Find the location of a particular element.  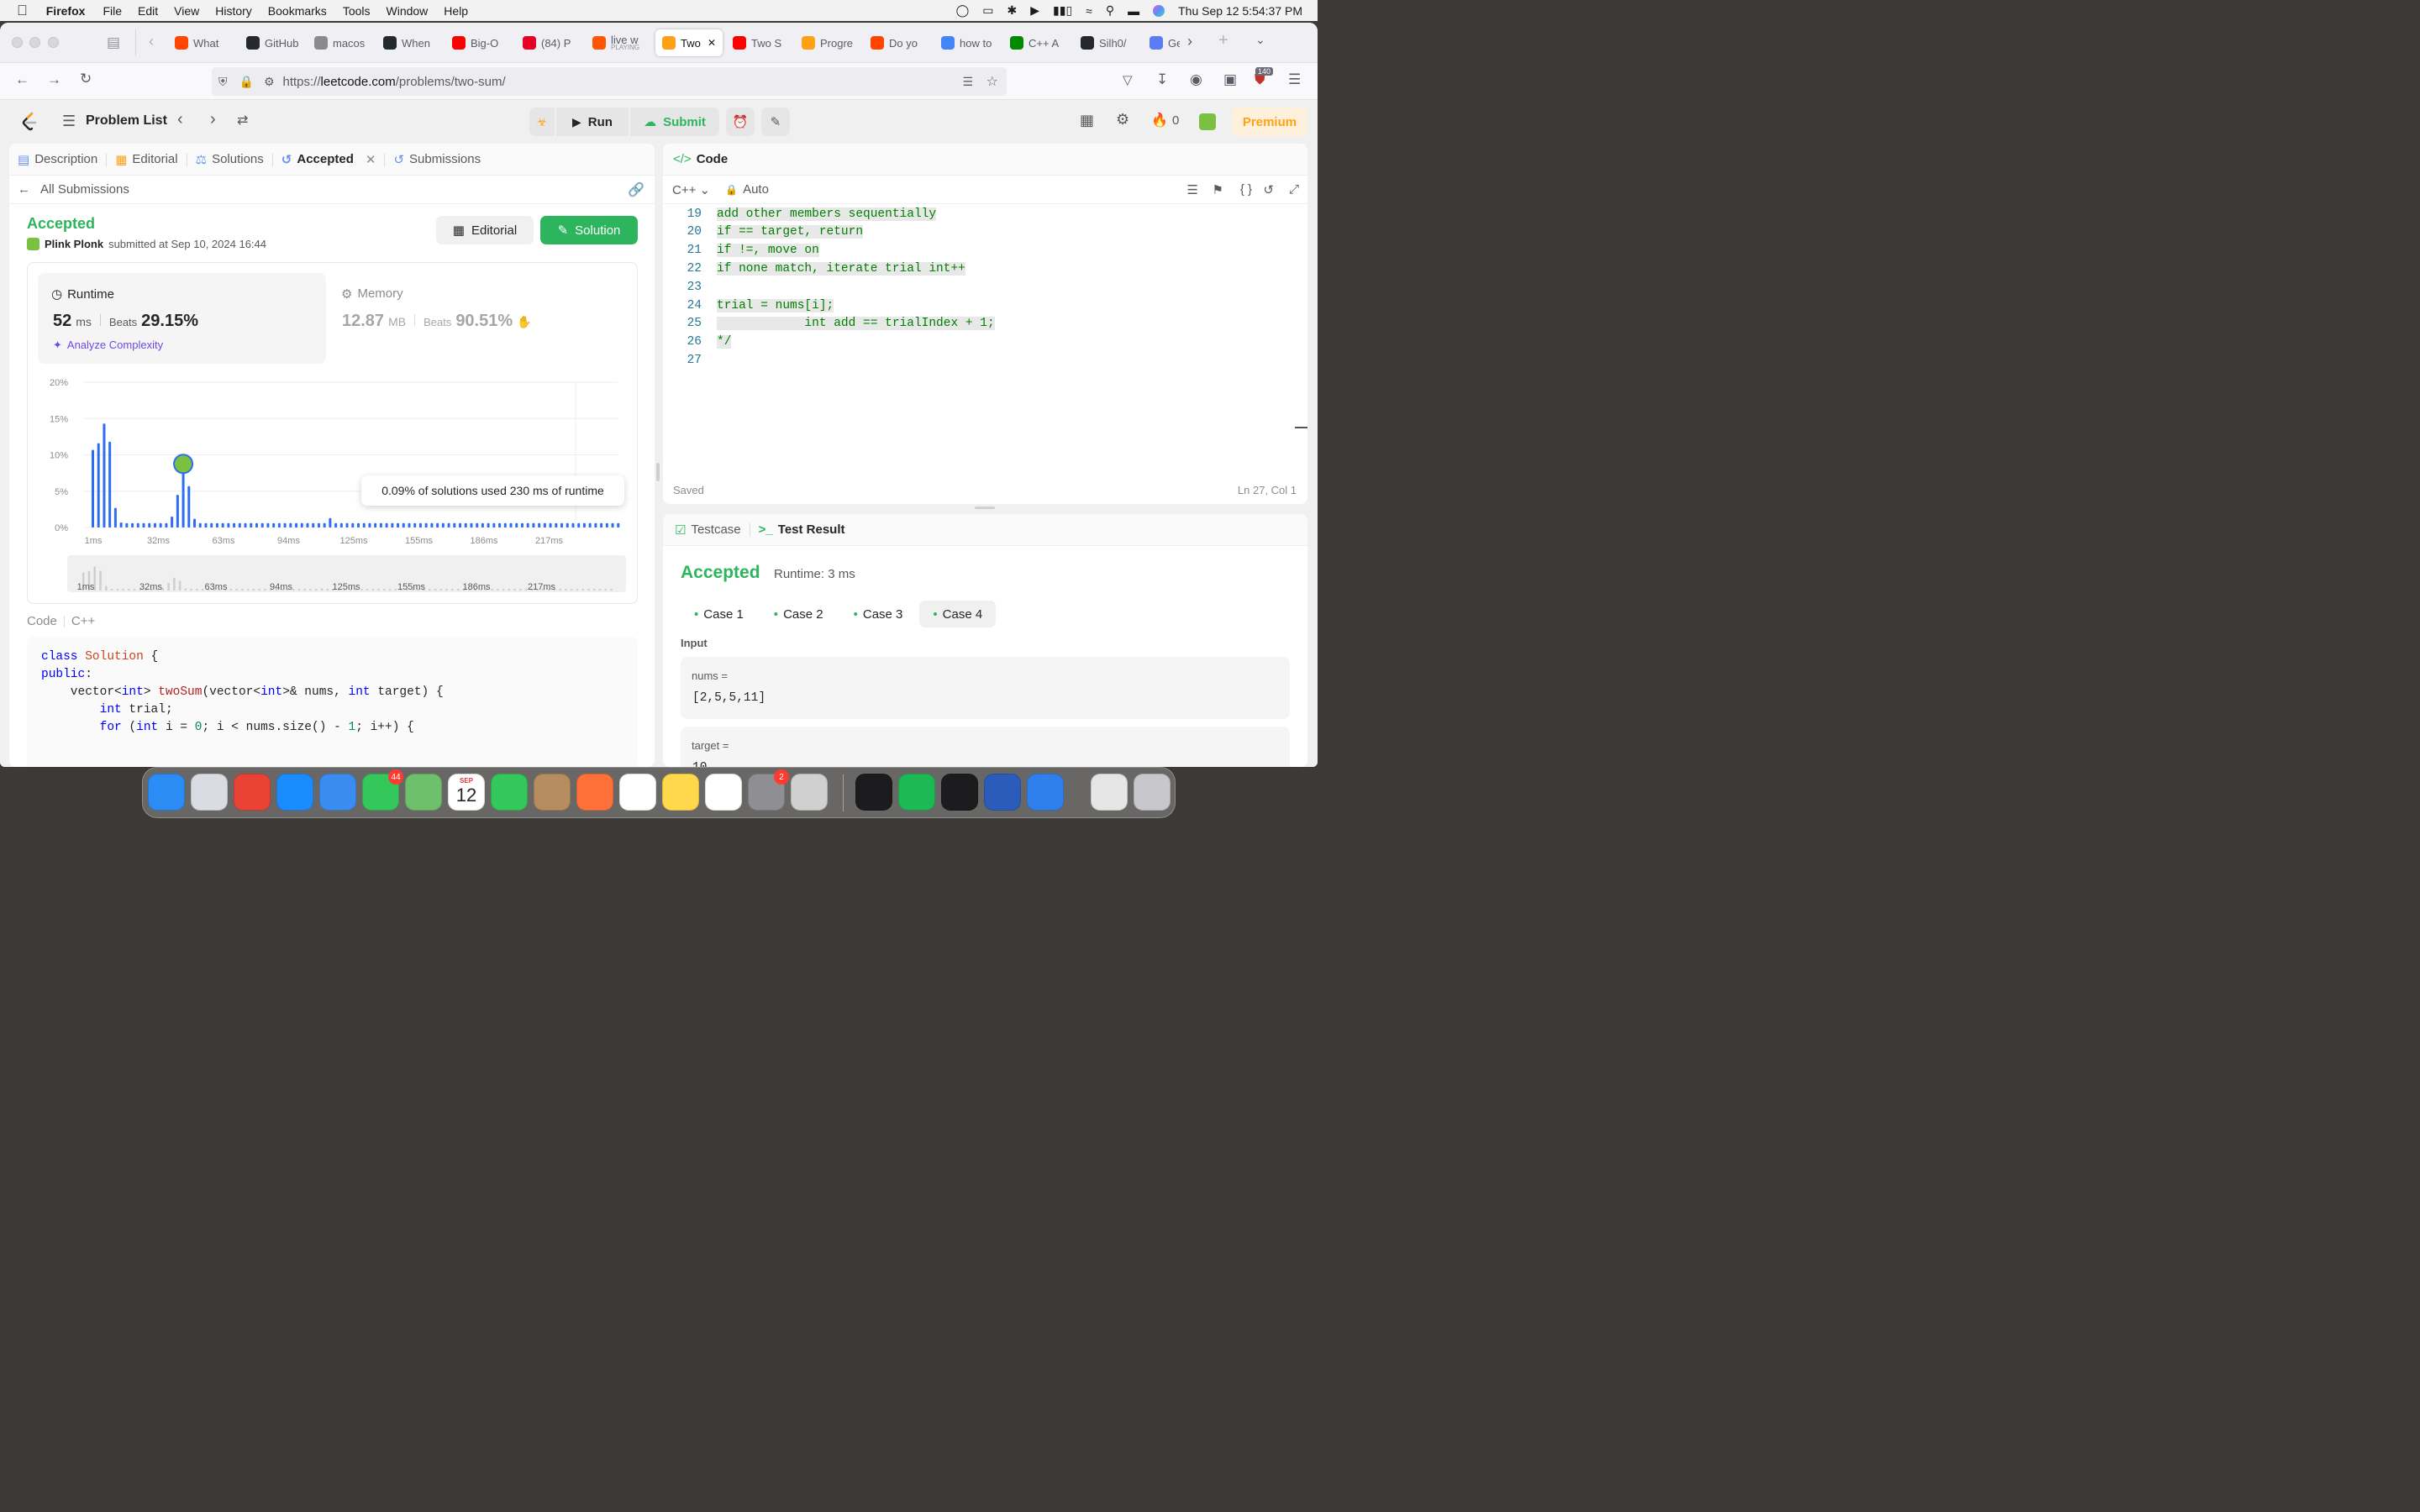

terminal-icon is located at coordinates (960, 792).